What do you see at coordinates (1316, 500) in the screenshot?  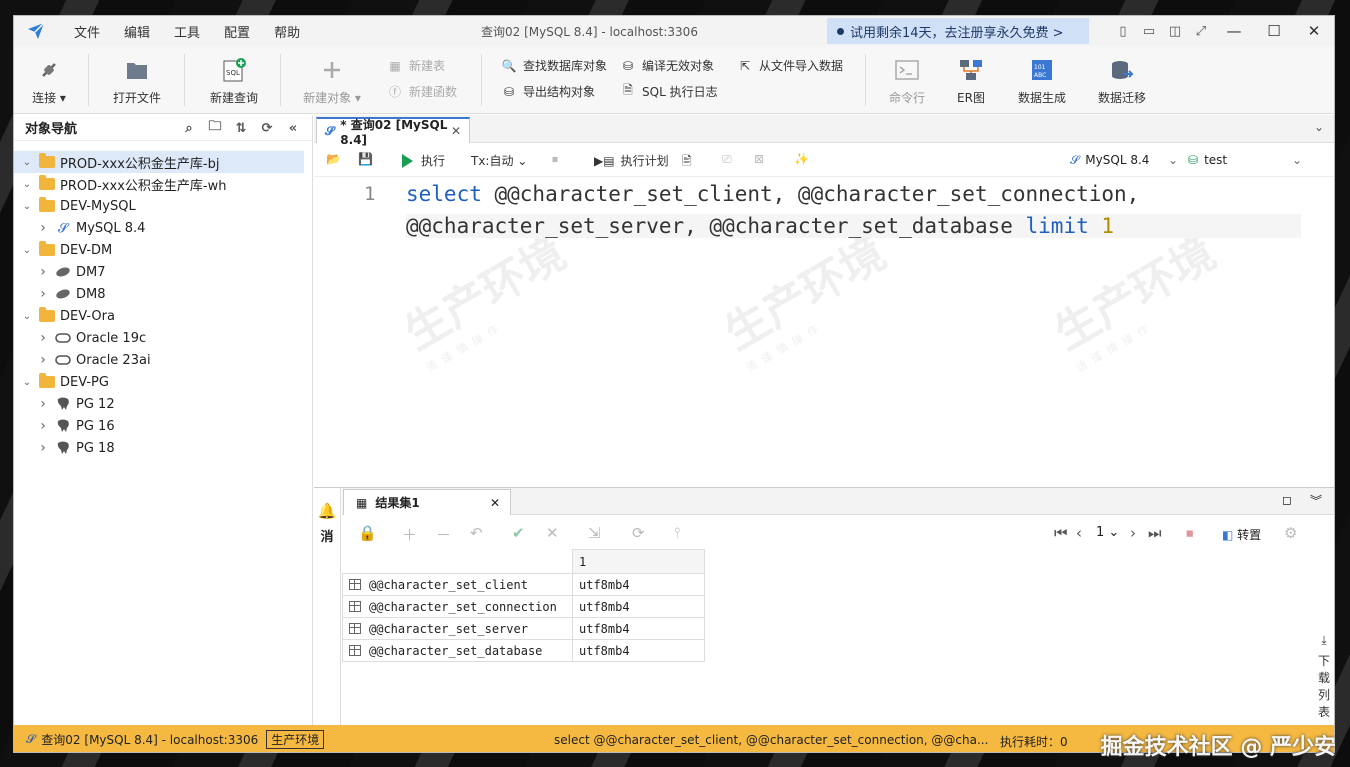 I see `collapse-panel-icon: ︾` at bounding box center [1316, 500].